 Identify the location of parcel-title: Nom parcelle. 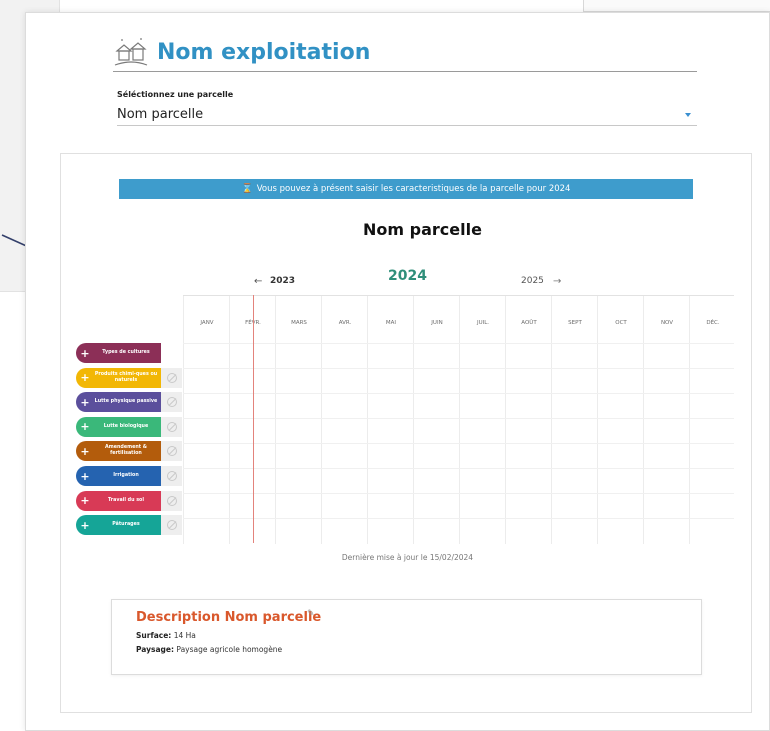
(422, 229).